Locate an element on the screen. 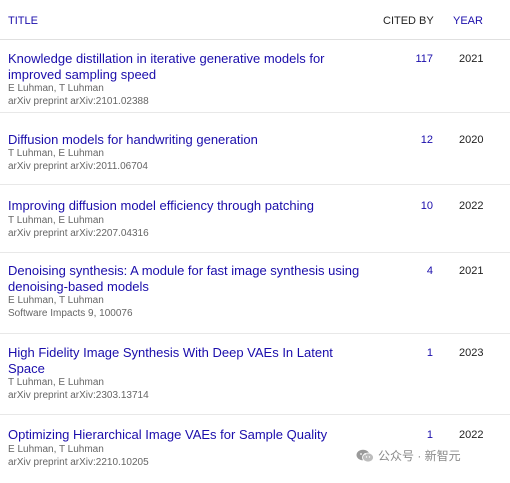 The width and height of the screenshot is (510, 483). paper-venue: Software Impacts 9, 100076 is located at coordinates (70, 313).